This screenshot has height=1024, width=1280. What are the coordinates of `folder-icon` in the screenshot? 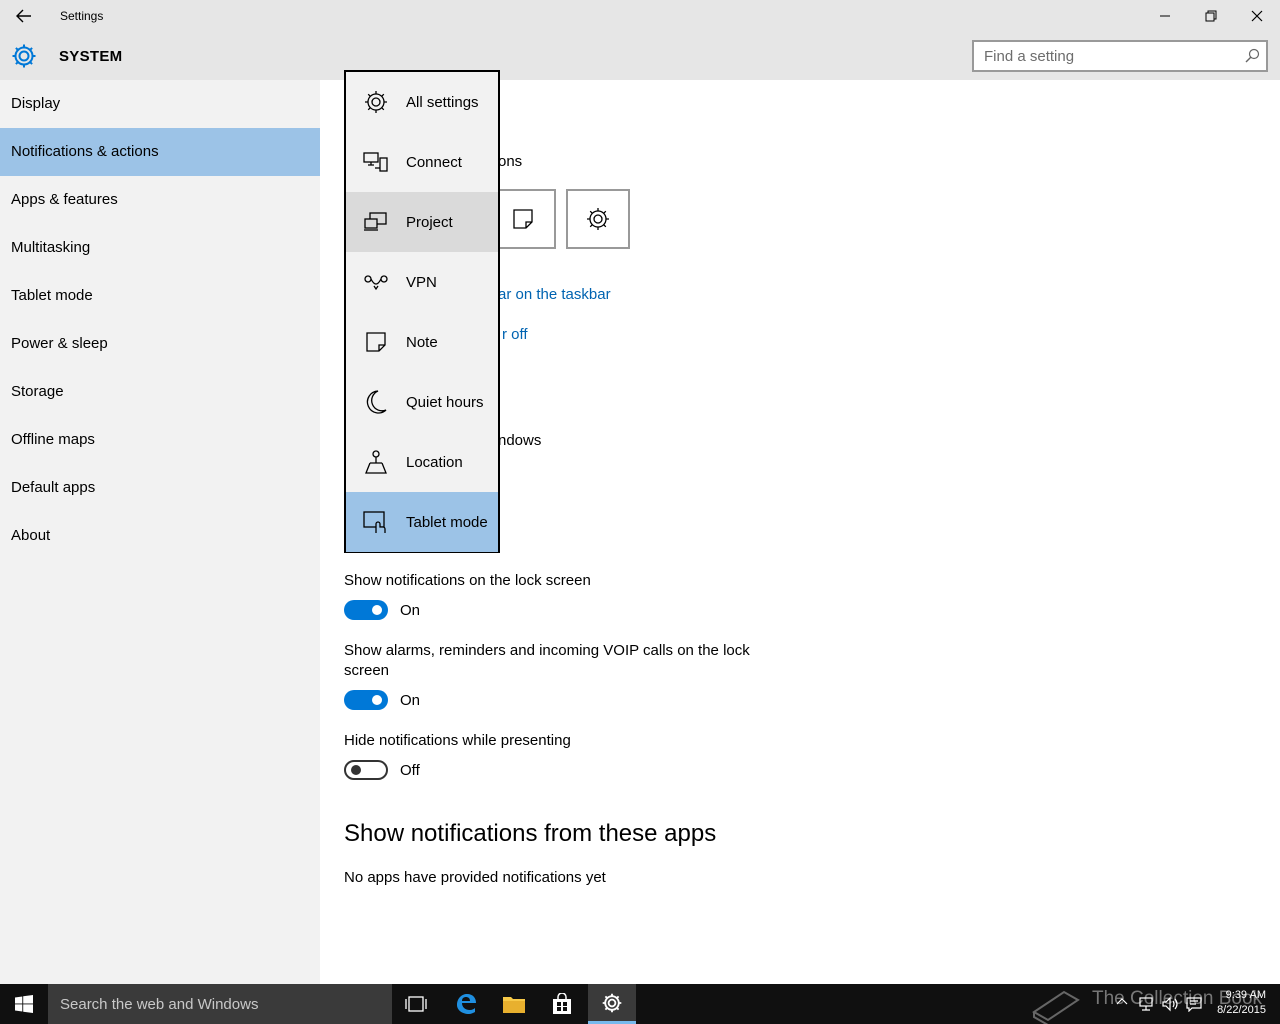 It's located at (514, 1005).